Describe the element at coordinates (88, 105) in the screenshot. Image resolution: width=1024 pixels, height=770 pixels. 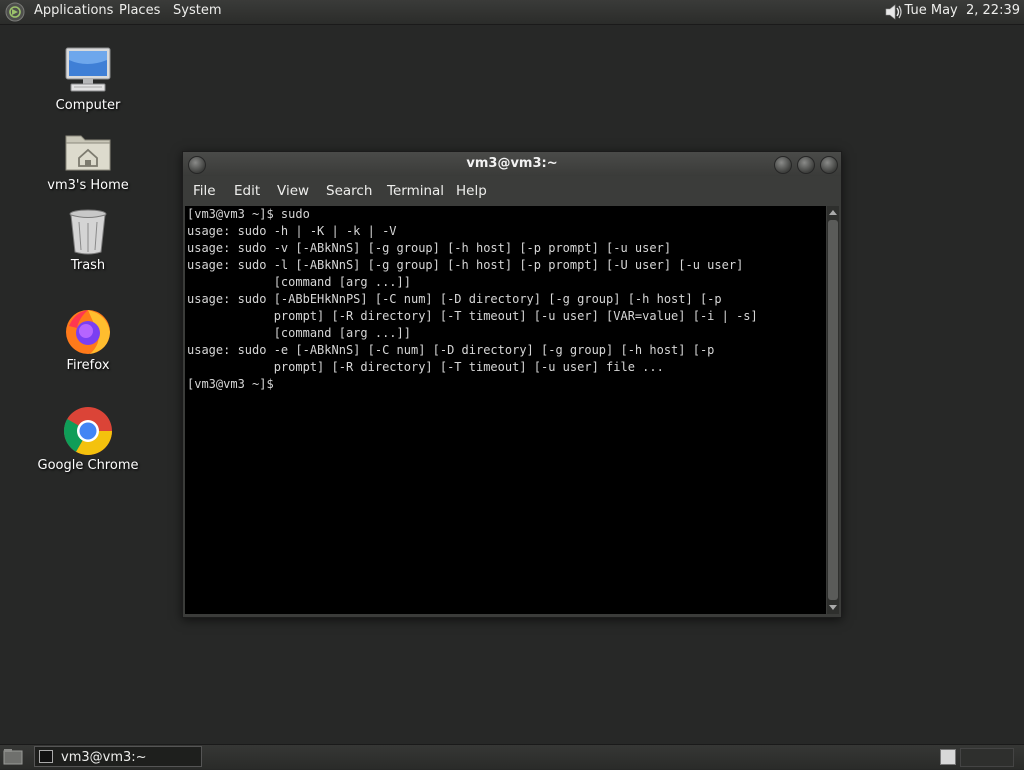
I see `desktop-icon-label: Computer` at that location.